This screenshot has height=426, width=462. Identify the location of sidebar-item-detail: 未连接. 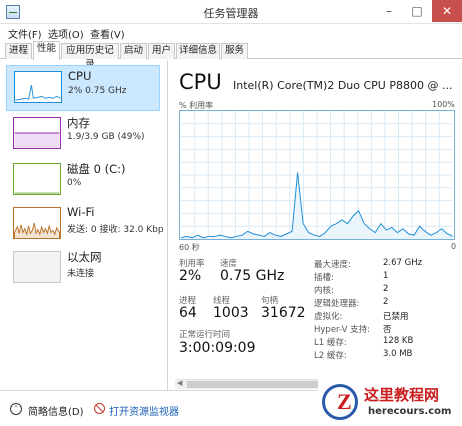
(81, 274).